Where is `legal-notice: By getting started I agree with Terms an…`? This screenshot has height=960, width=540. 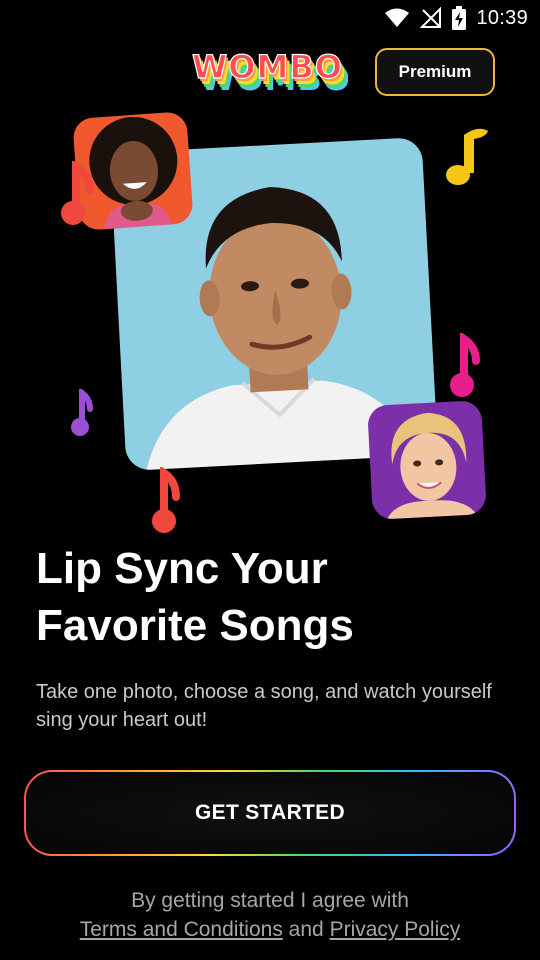 legal-notice: By getting started I agree with Terms an… is located at coordinates (270, 915).